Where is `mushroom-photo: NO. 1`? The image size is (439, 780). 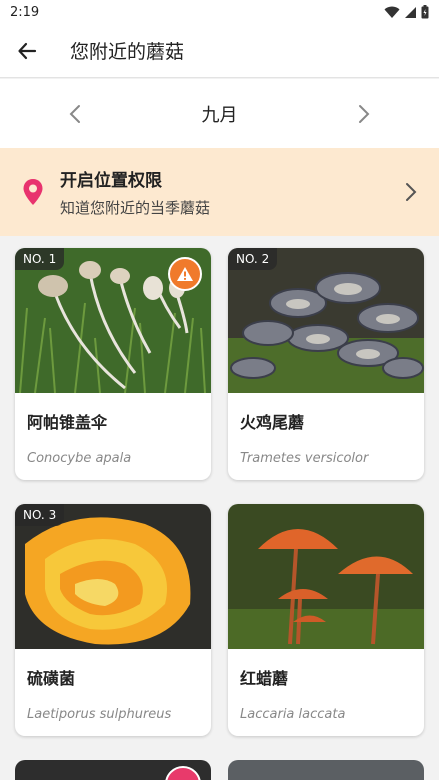 mushroom-photo: NO. 1 is located at coordinates (113, 320).